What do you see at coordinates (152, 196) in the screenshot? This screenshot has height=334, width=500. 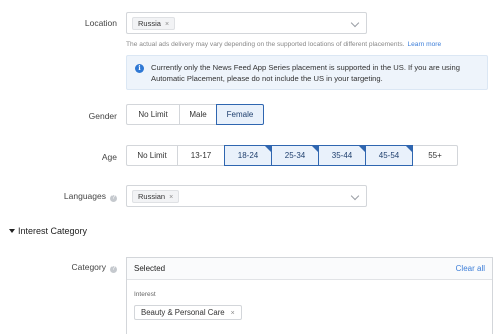 I see `language-chip-text: Russian` at bounding box center [152, 196].